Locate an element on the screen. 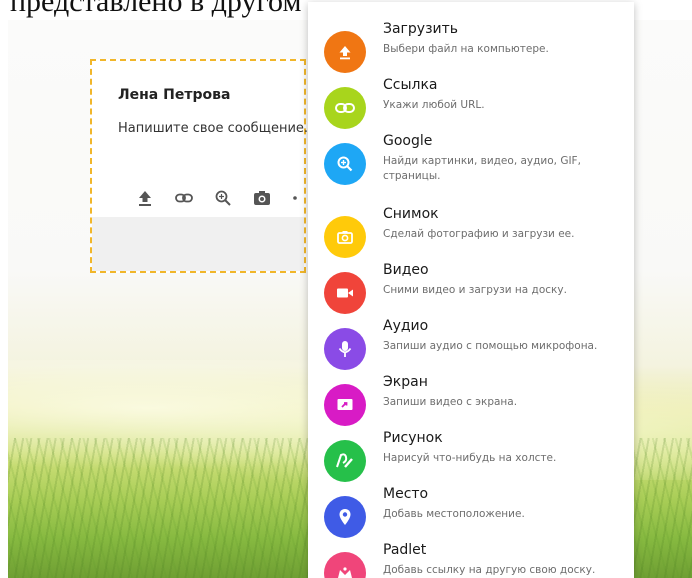 The image size is (692, 578). menu-item-audio: Аудио Запиши аудио с помощью микрофона. is located at coordinates (471, 341).